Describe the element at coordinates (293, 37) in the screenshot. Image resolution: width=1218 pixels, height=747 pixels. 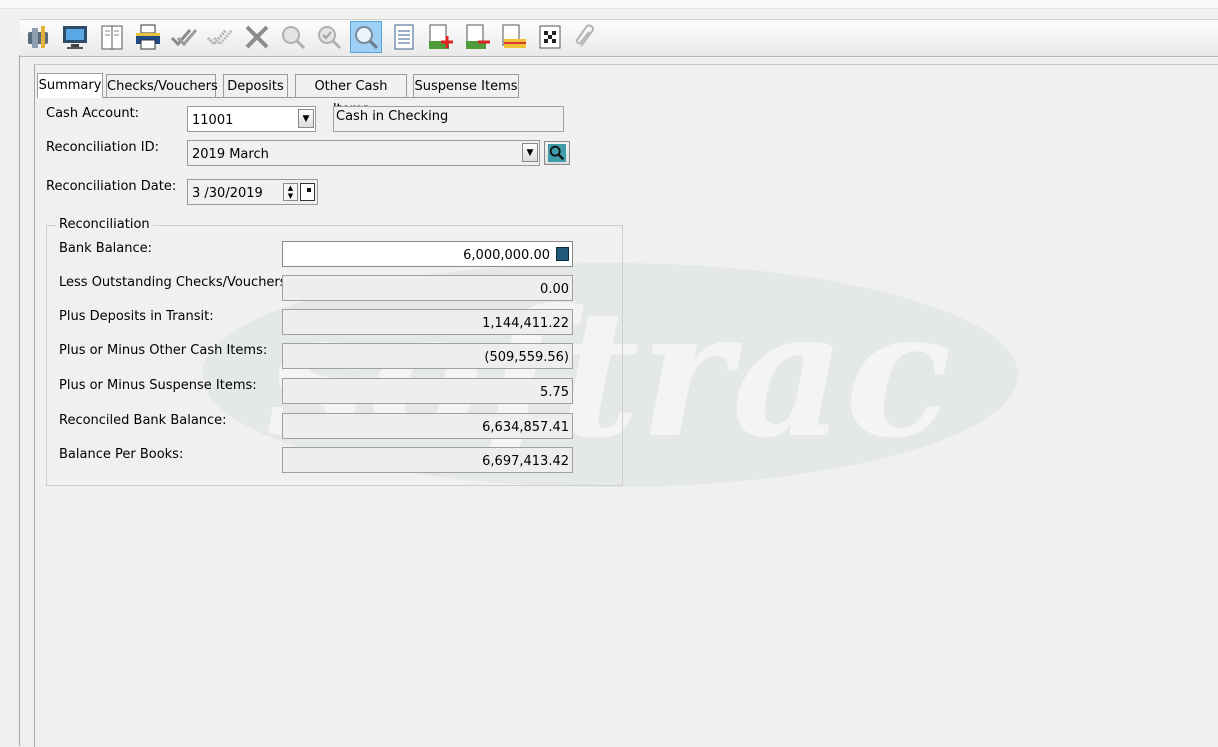
I see `magnify-icon` at that location.